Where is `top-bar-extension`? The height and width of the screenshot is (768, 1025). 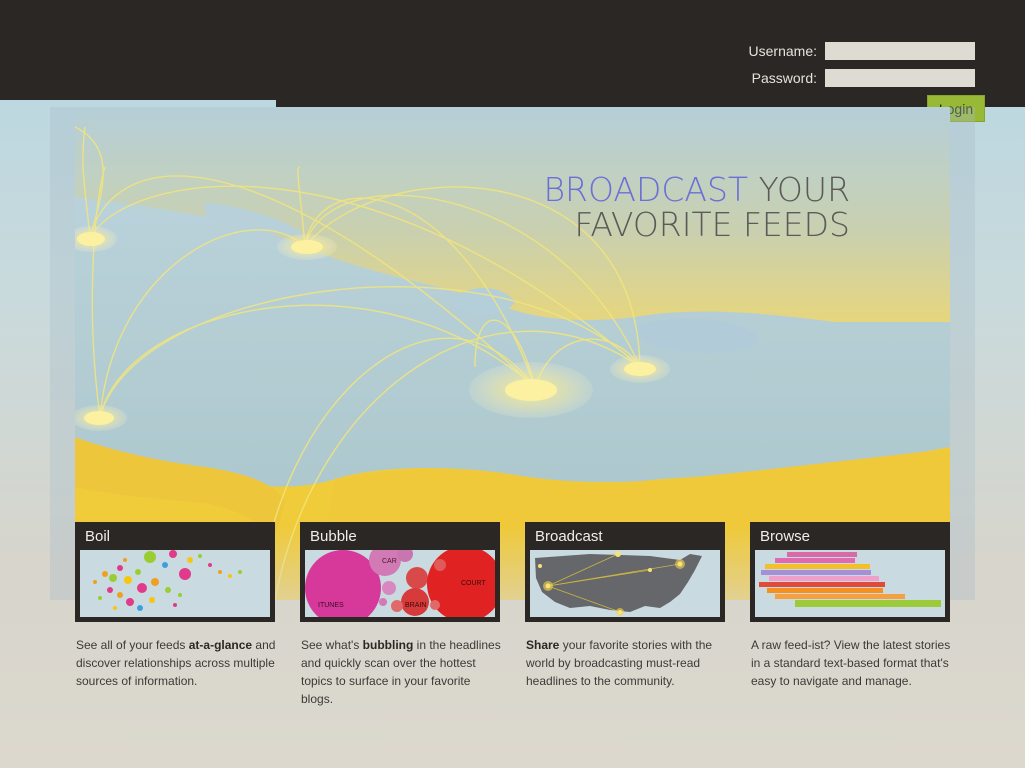 top-bar-extension is located at coordinates (650, 102).